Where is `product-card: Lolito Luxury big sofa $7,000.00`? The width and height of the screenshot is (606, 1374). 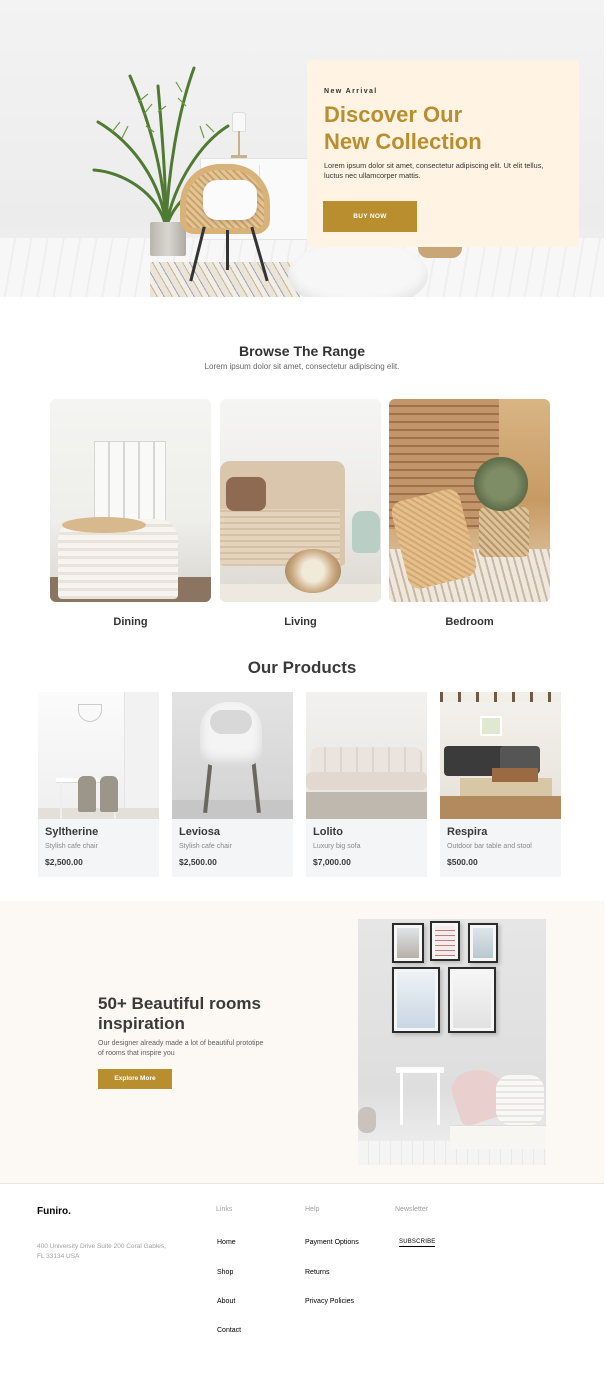
product-card: Lolito Luxury big sofa $7,000.00 is located at coordinates (366, 784).